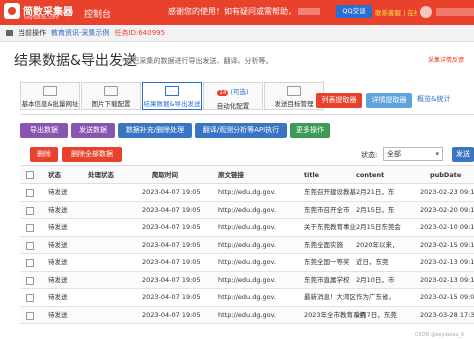 Image resolution: width=474 pixels, height=339 pixels. What do you see at coordinates (97, 13) in the screenshot?
I see `console-link: 控制台` at bounding box center [97, 13].